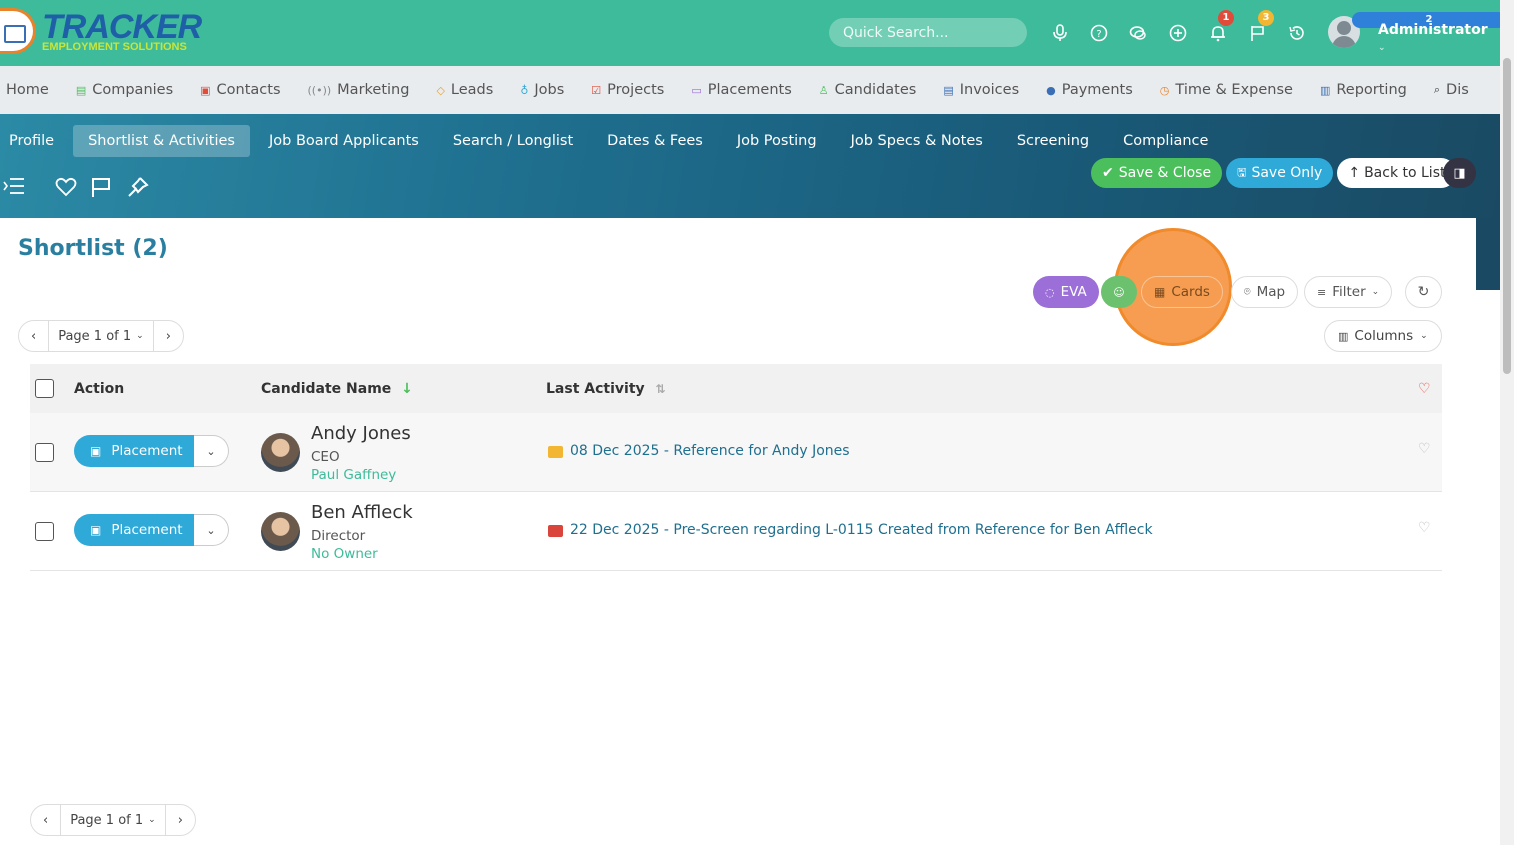 The height and width of the screenshot is (845, 1514). Describe the element at coordinates (1266, 18) in the screenshot. I see `flag-badge: 3` at that location.